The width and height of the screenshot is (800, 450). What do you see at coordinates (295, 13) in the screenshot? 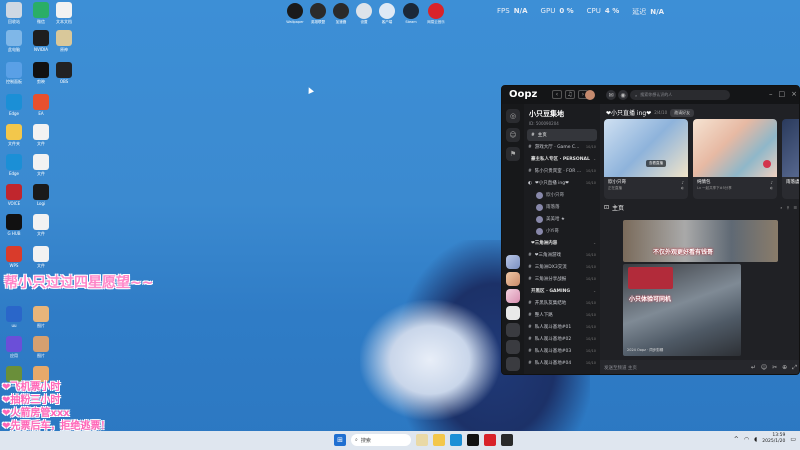
I see `top-app-shortcut: Wallpaper` at bounding box center [295, 13].